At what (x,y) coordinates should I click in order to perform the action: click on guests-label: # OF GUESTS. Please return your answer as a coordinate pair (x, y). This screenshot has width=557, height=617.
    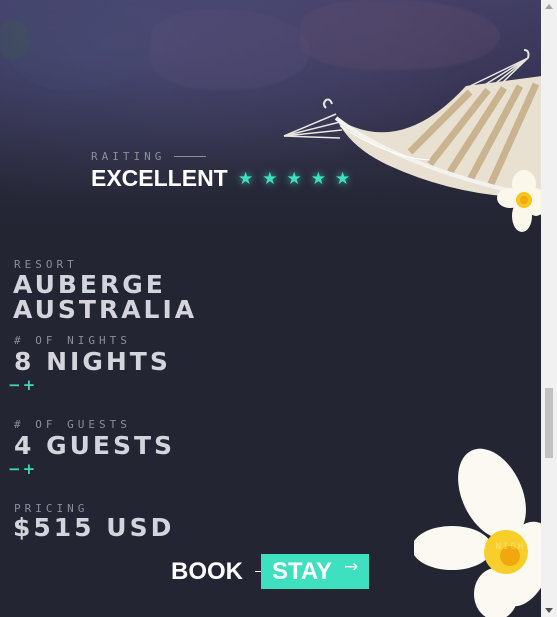
    Looking at the image, I should click on (72, 424).